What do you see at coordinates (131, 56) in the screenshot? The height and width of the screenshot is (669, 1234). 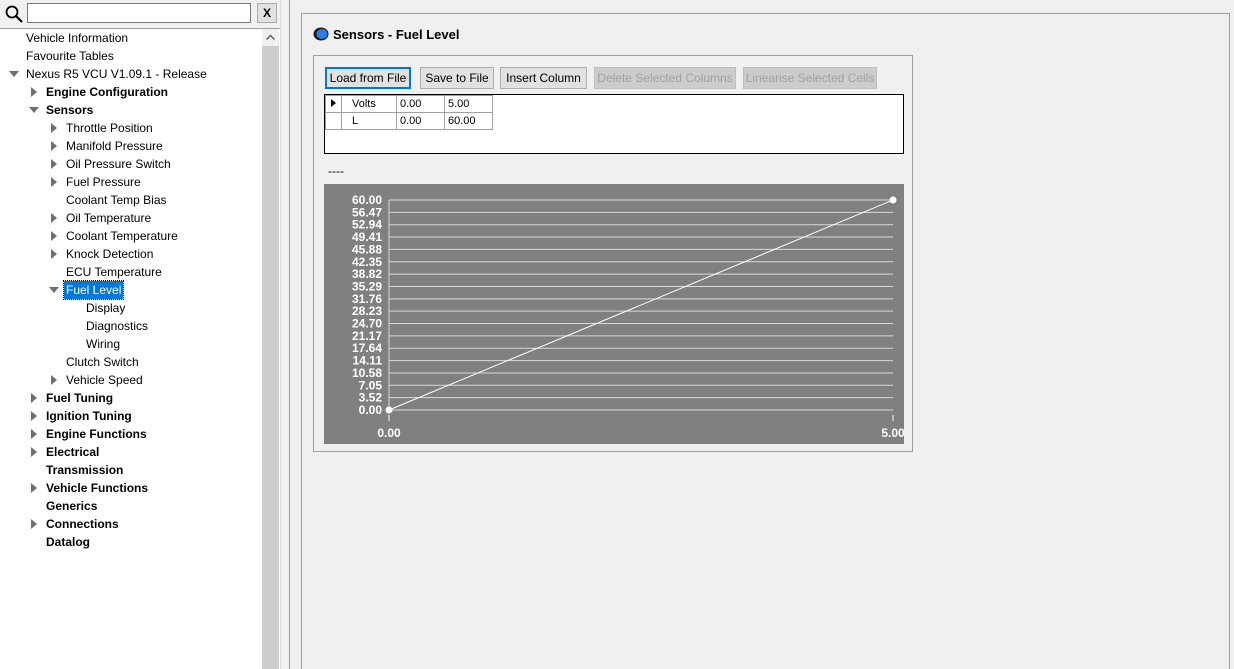 I see `tree-item-favourite-tables: Favourite Tables` at bounding box center [131, 56].